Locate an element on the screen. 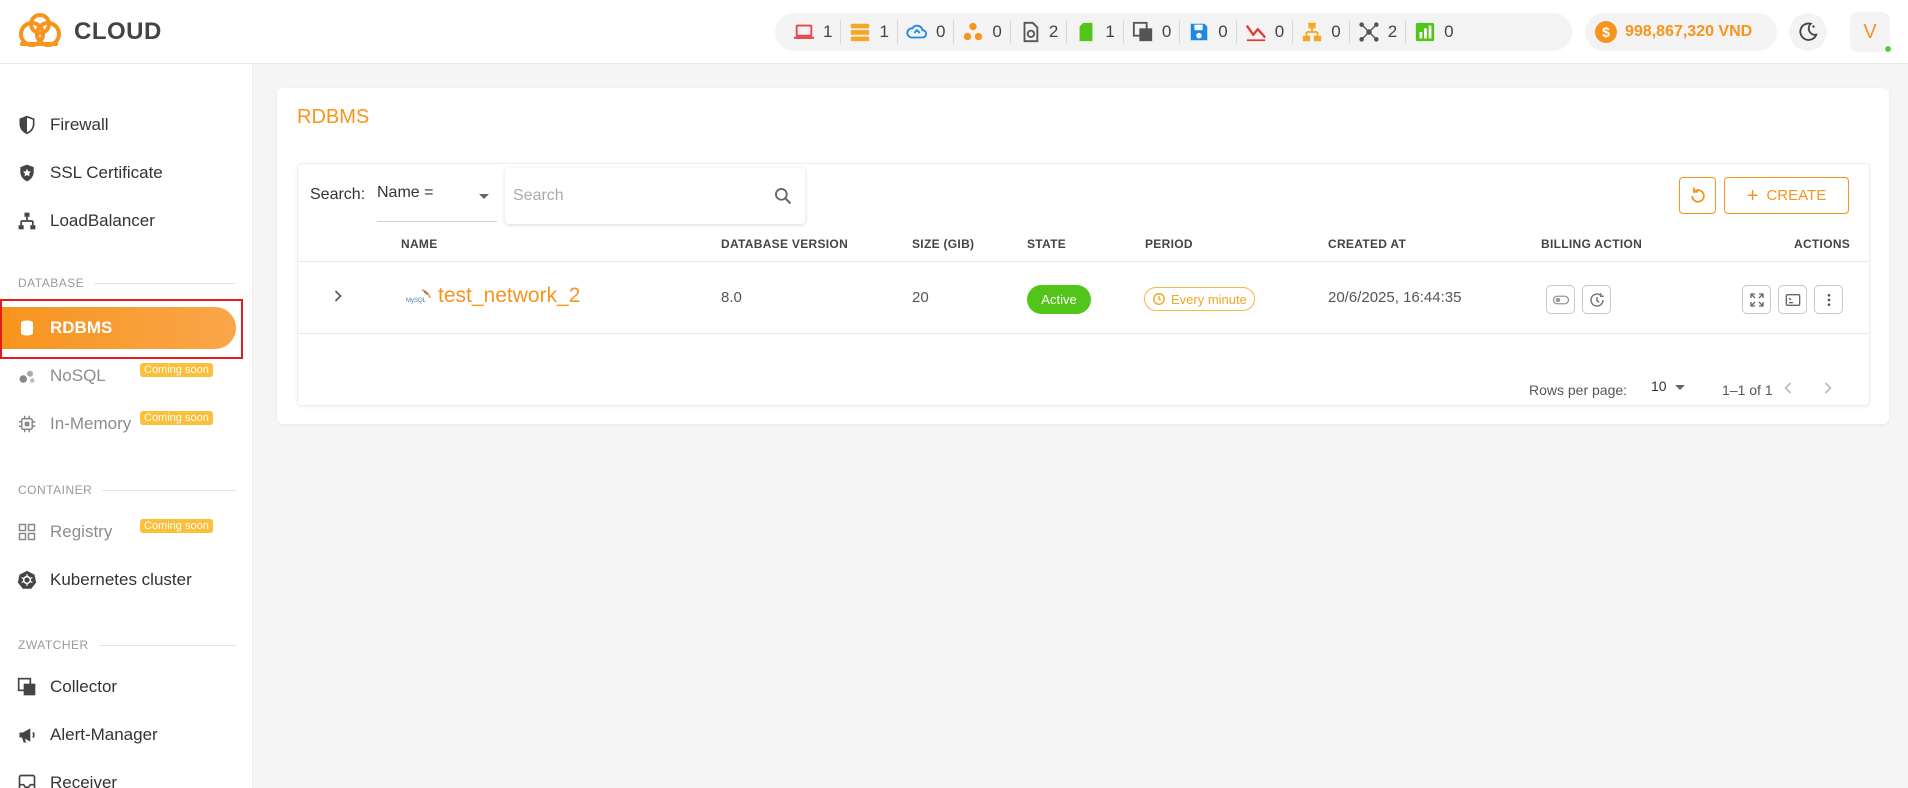  more-actions-button is located at coordinates (1828, 299).